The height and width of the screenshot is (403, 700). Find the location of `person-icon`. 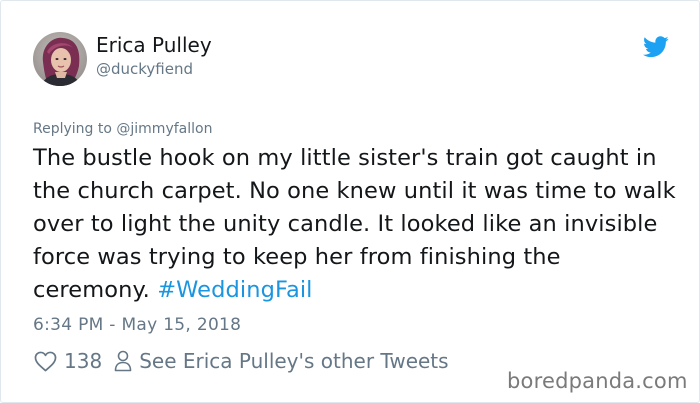

person-icon is located at coordinates (123, 361).